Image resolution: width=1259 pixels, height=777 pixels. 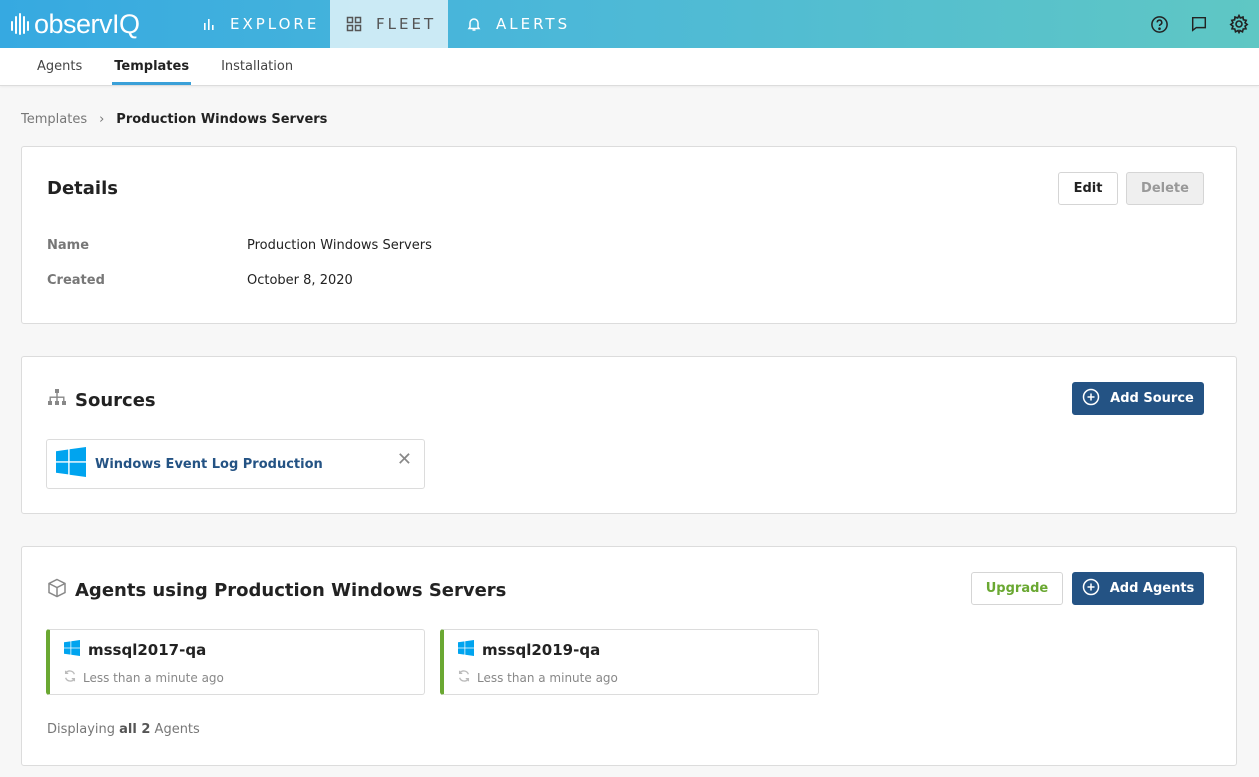 What do you see at coordinates (209, 464) in the screenshot?
I see `source-item-label: Windows Event Log Production` at bounding box center [209, 464].